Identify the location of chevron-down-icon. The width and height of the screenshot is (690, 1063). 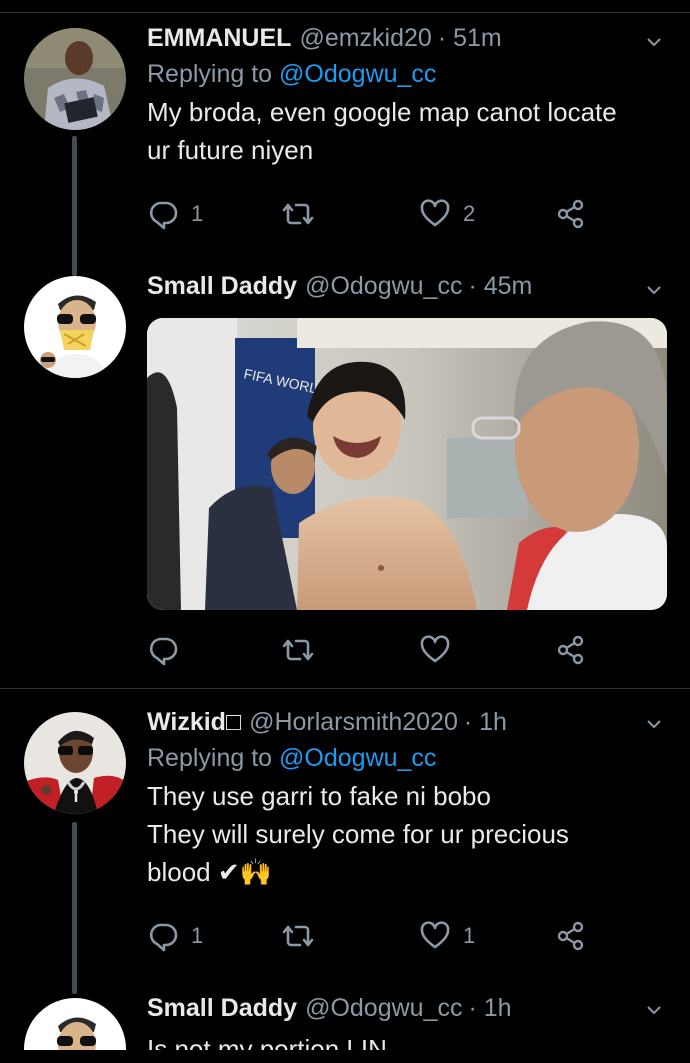
(654, 1010).